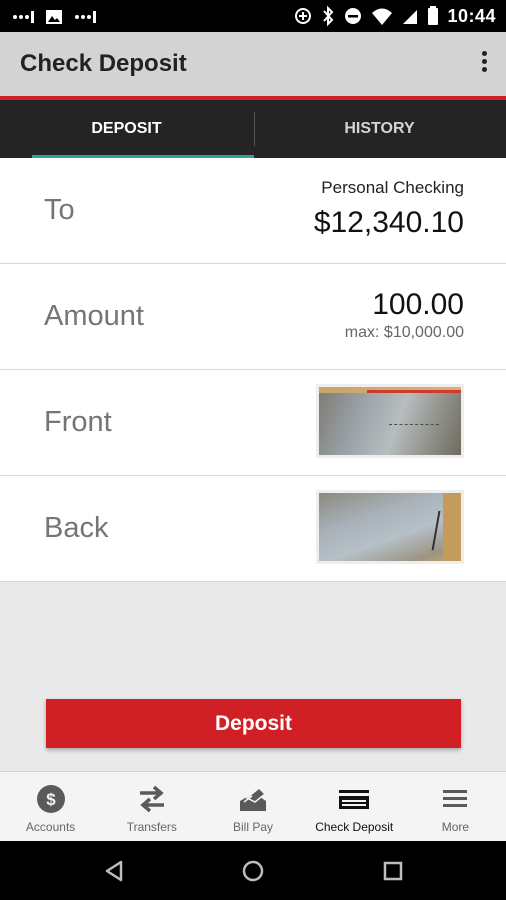 The width and height of the screenshot is (506, 900). What do you see at coordinates (354, 799) in the screenshot?
I see `check-deposit-icon` at bounding box center [354, 799].